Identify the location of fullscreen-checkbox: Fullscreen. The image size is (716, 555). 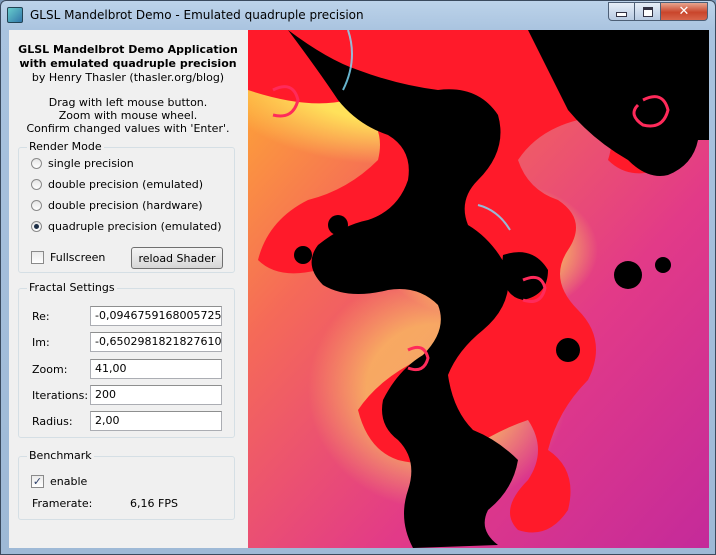
(68, 257).